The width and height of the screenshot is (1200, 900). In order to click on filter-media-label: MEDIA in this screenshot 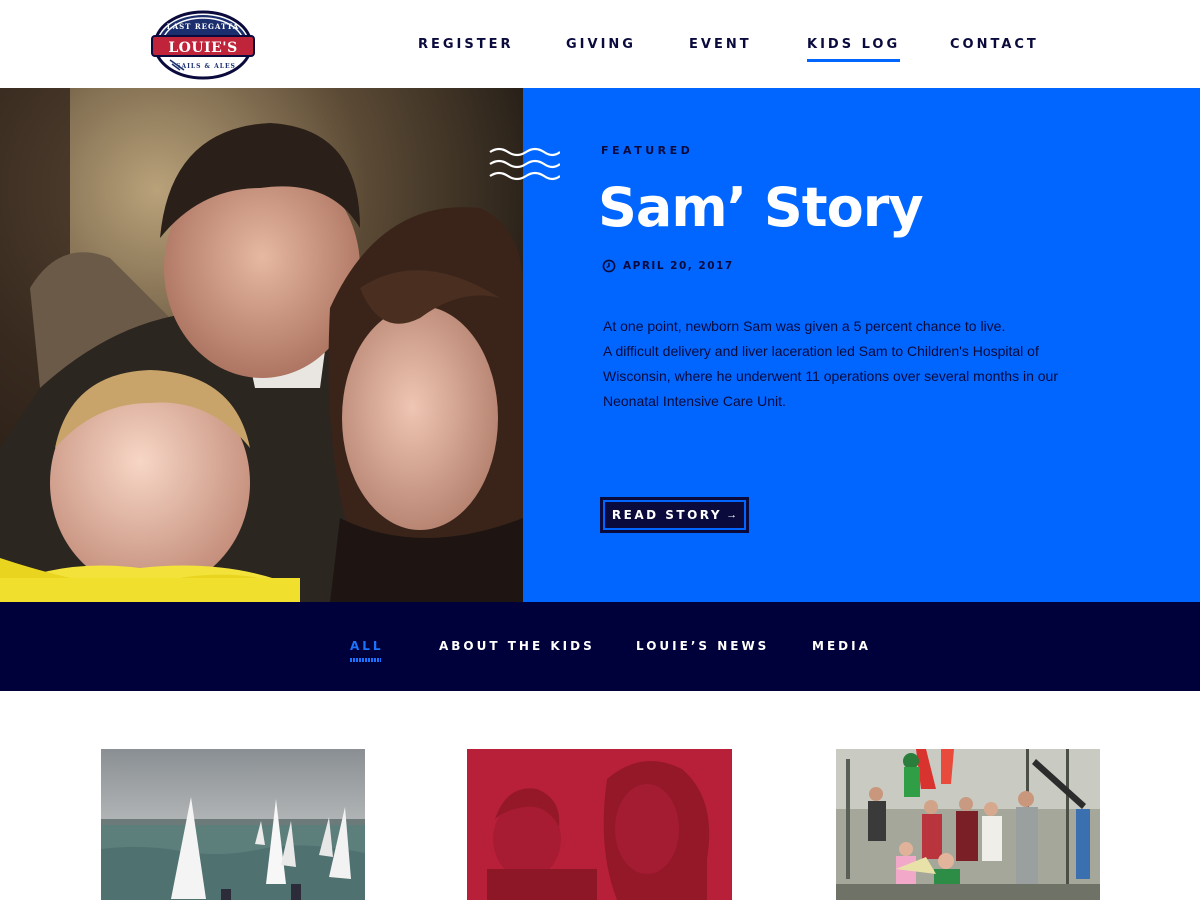, I will do `click(841, 646)`.